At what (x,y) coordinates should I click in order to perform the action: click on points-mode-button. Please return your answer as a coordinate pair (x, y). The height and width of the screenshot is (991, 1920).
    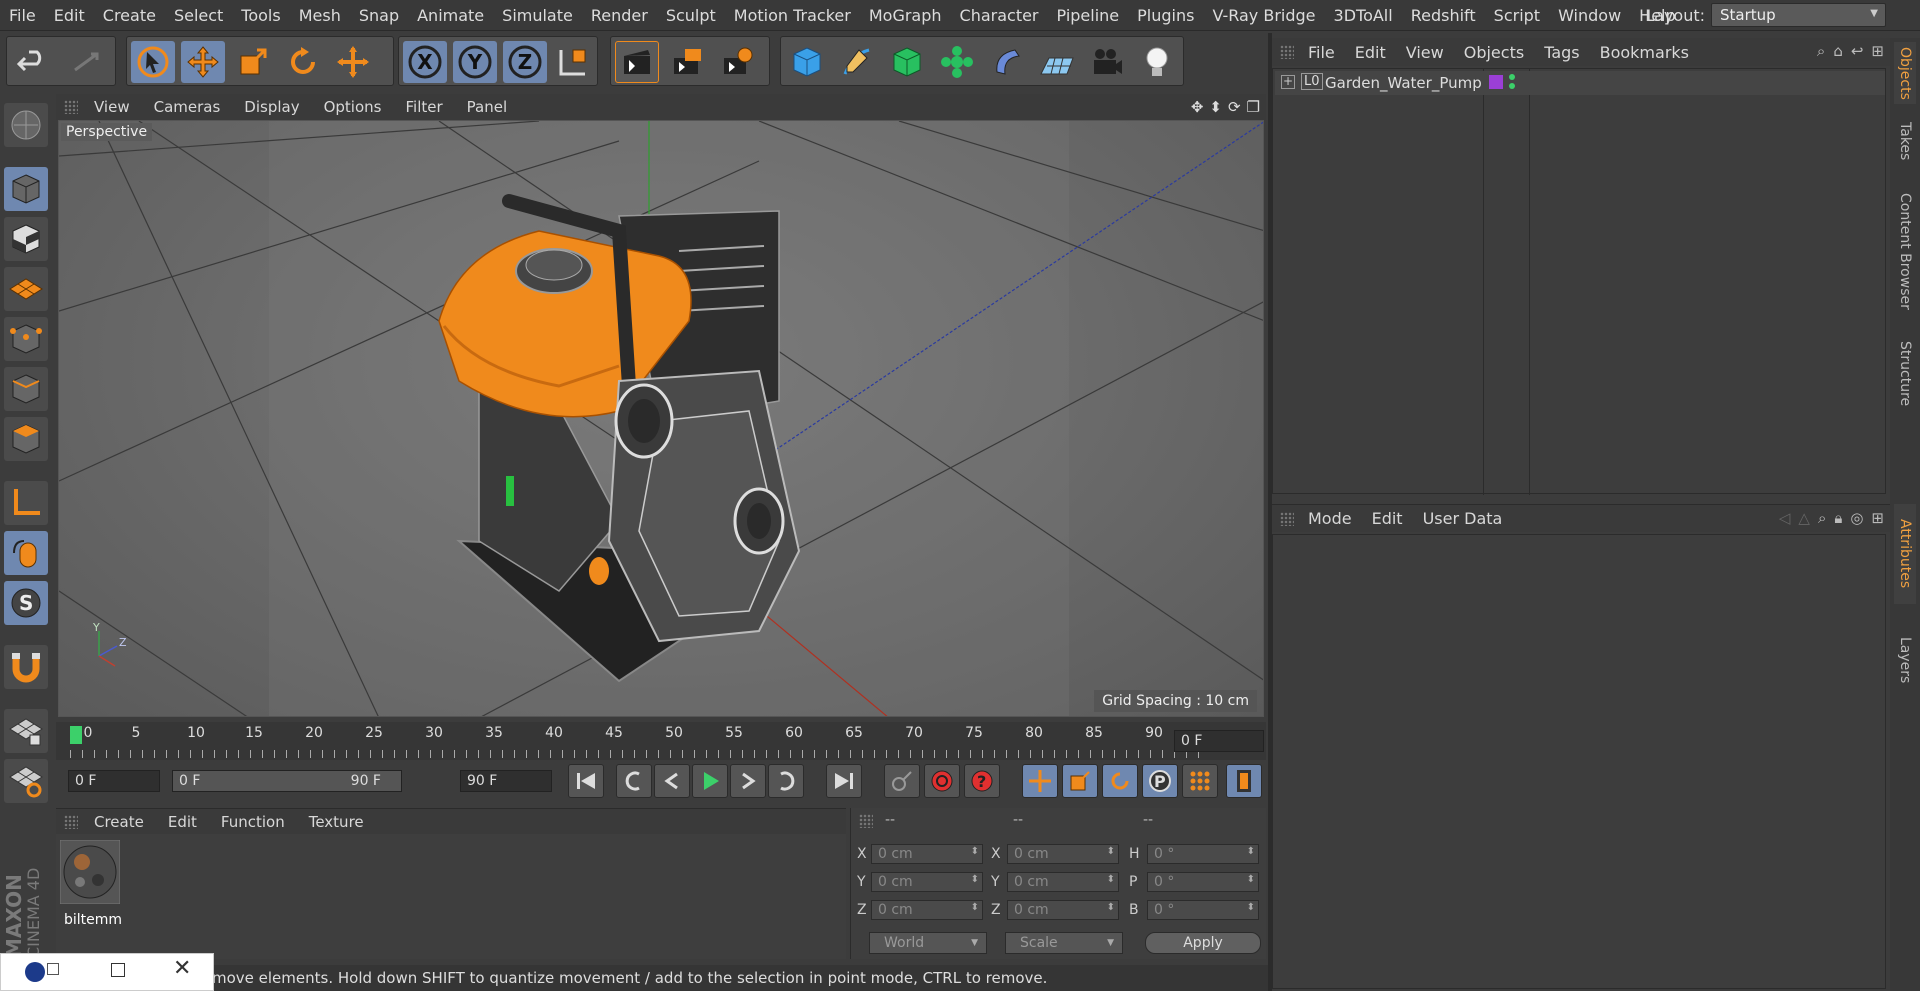
    Looking at the image, I should click on (26, 339).